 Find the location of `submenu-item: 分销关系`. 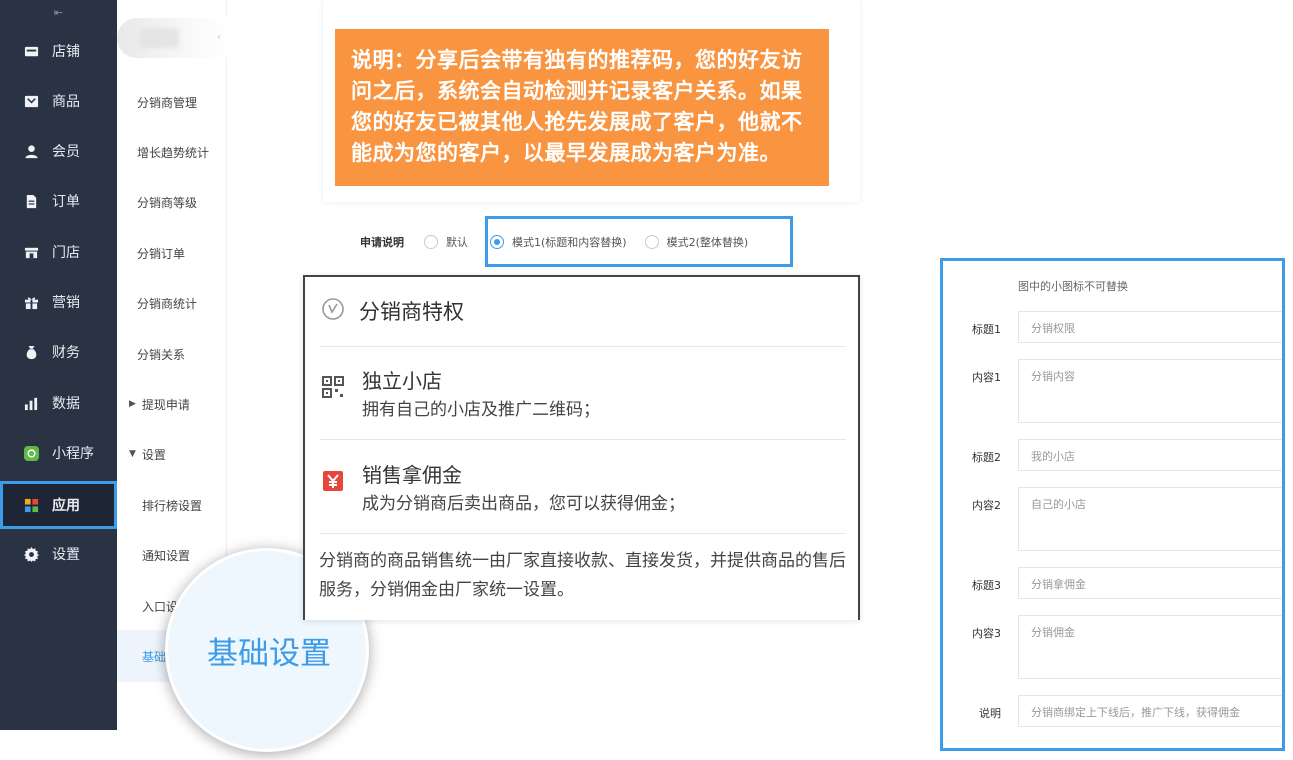

submenu-item: 分销关系 is located at coordinates (172, 354).